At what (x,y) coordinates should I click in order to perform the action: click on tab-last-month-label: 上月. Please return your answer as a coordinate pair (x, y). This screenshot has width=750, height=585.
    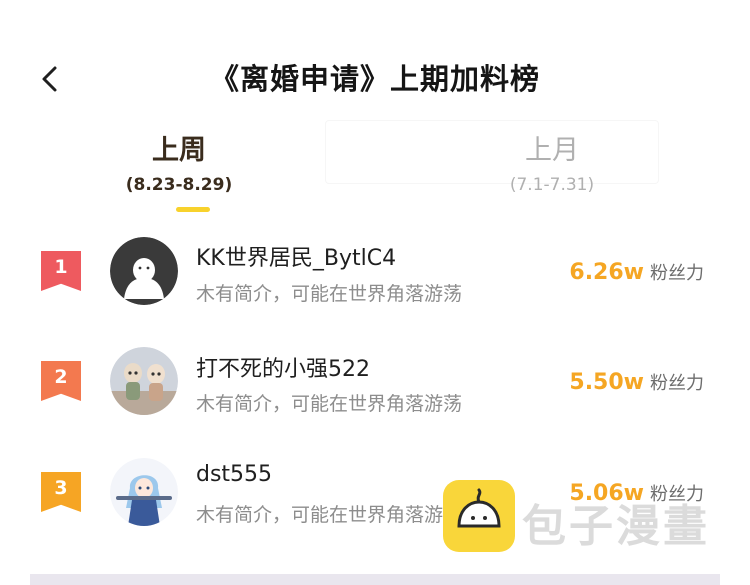
    Looking at the image, I should click on (552, 150).